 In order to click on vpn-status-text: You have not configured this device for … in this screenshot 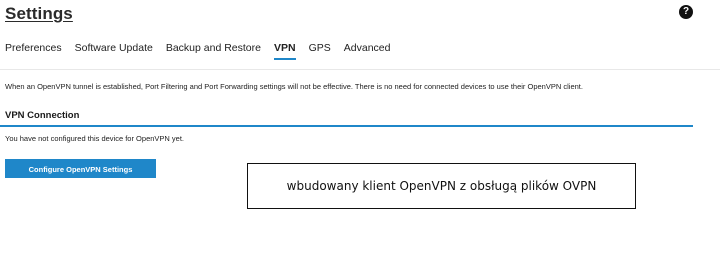, I will do `click(95, 138)`.